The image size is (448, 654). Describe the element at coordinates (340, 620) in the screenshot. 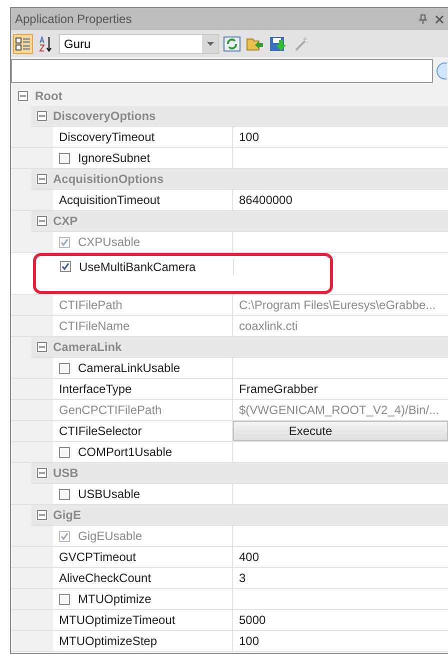

I see `property-value: 5000` at that location.